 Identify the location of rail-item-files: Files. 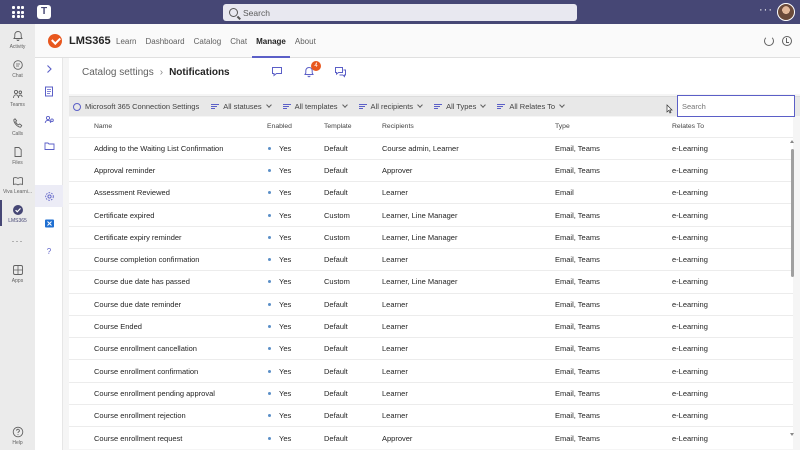
(17, 156).